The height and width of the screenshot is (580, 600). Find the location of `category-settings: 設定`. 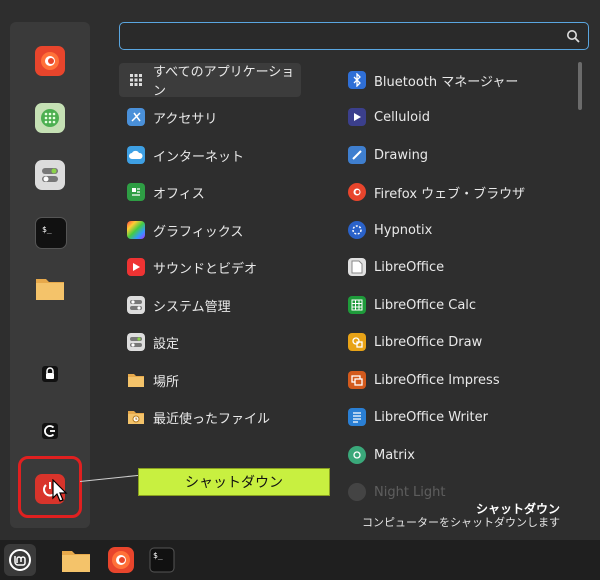

category-settings: 設定 is located at coordinates (210, 342).